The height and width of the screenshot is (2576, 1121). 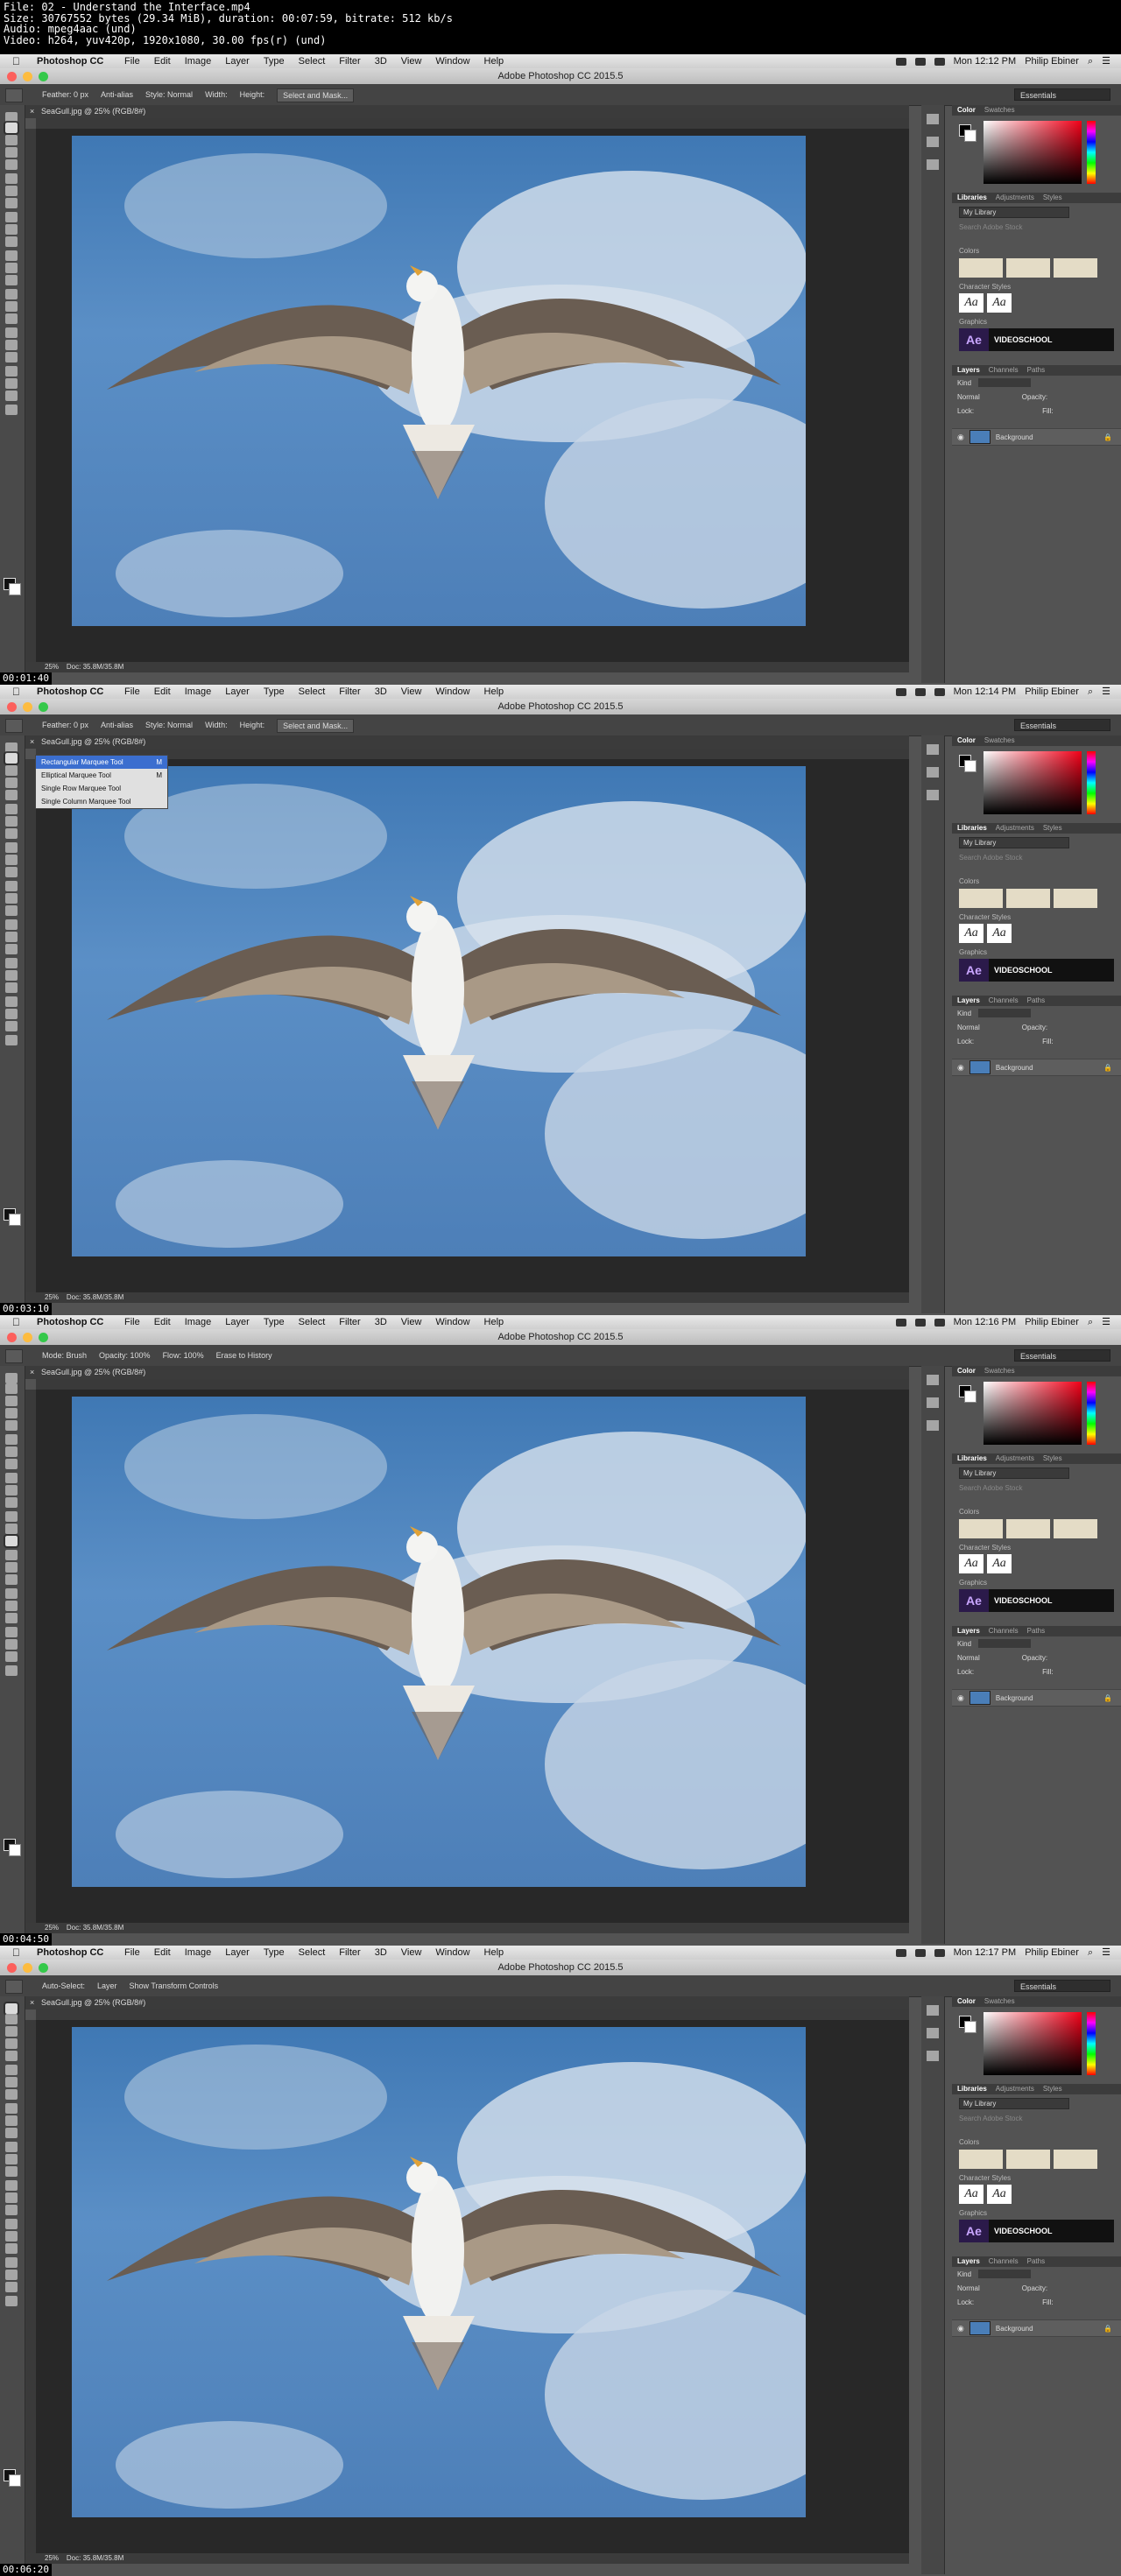 What do you see at coordinates (411, 1322) in the screenshot?
I see `menu-view: View` at bounding box center [411, 1322].